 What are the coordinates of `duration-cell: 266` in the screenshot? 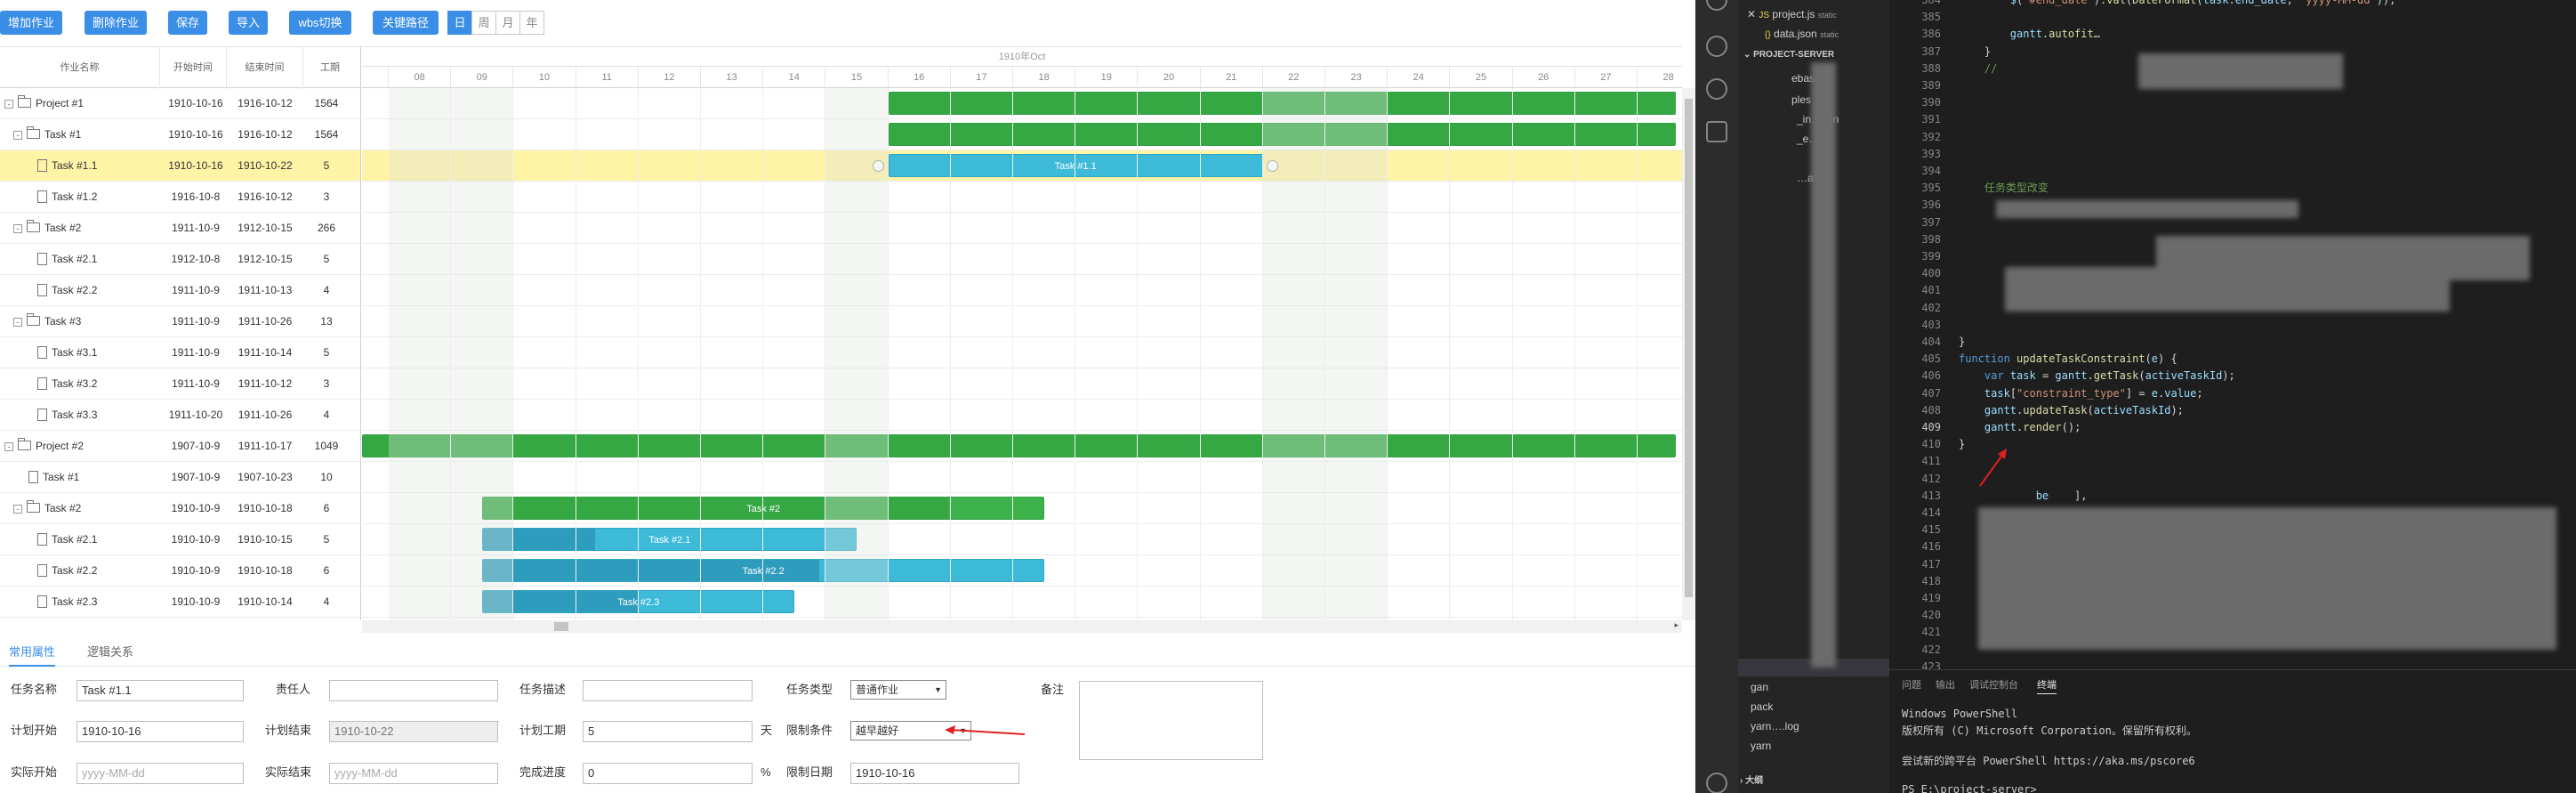 It's located at (326, 228).